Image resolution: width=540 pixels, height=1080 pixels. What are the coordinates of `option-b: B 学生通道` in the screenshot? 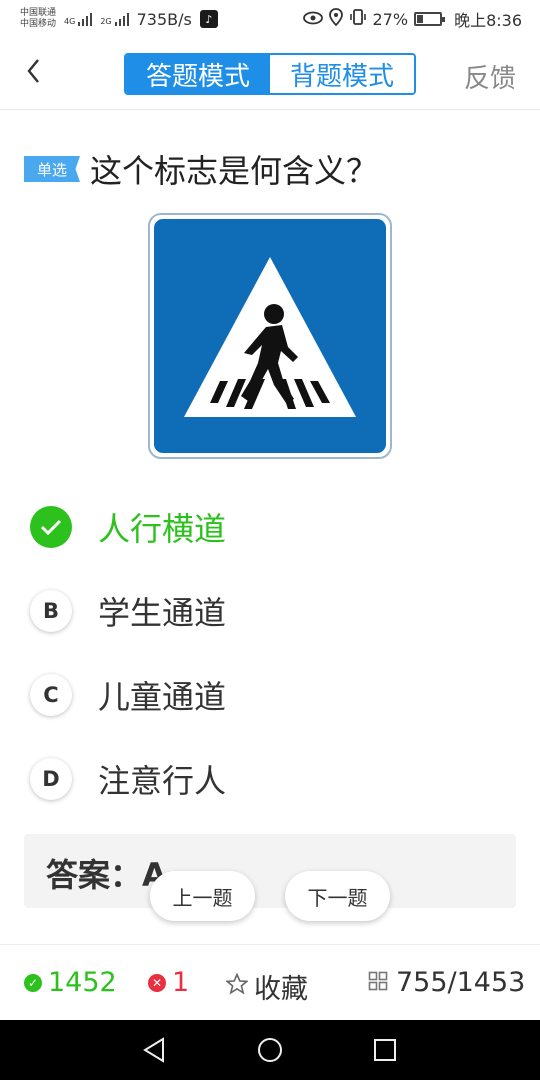 It's located at (128, 611).